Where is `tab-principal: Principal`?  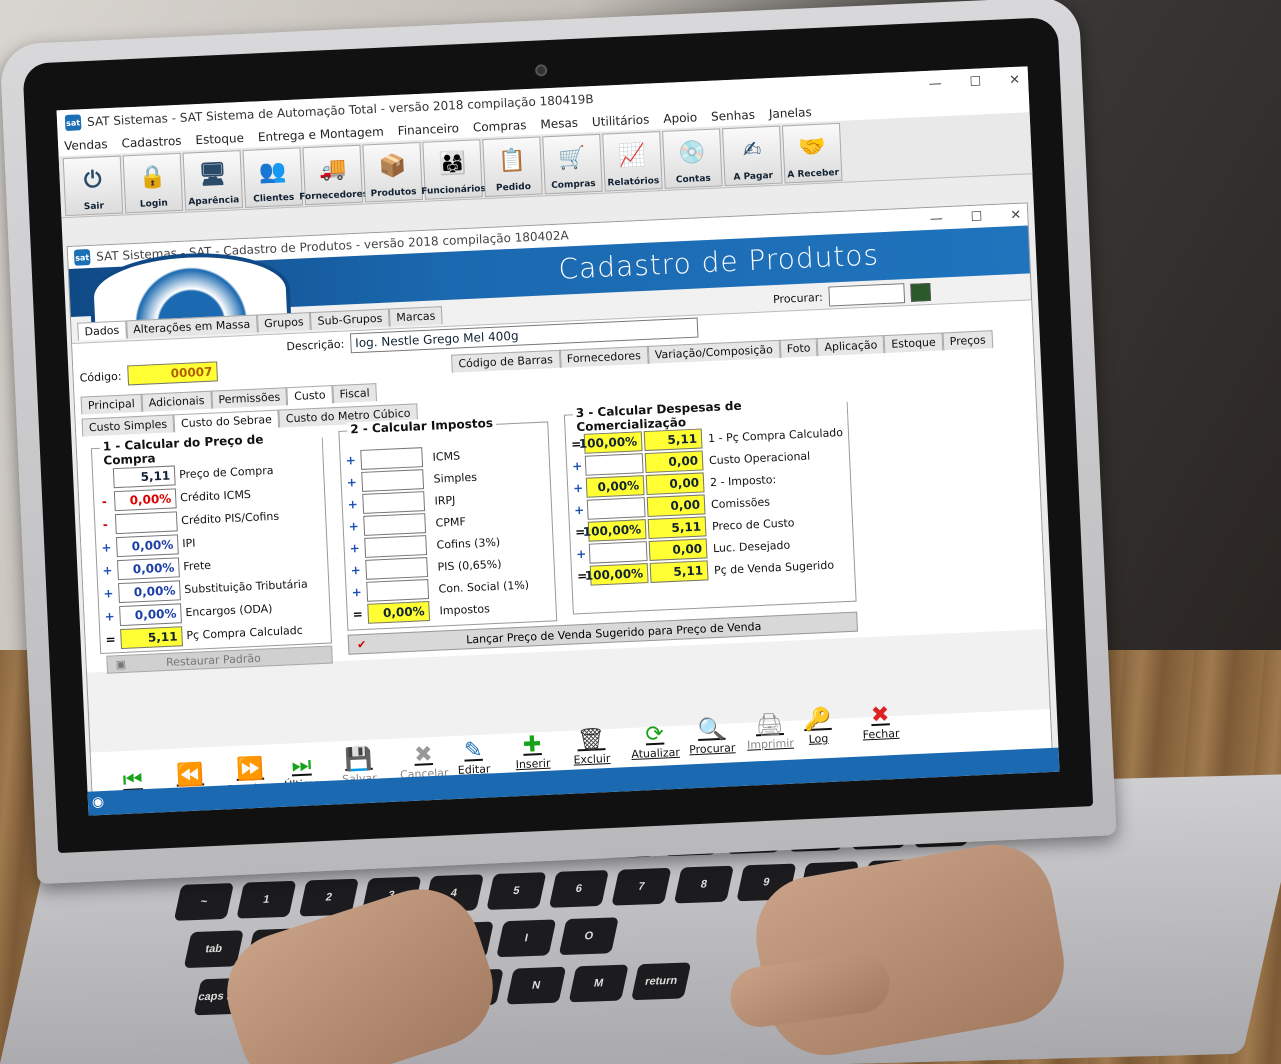 tab-principal: Principal is located at coordinates (111, 404).